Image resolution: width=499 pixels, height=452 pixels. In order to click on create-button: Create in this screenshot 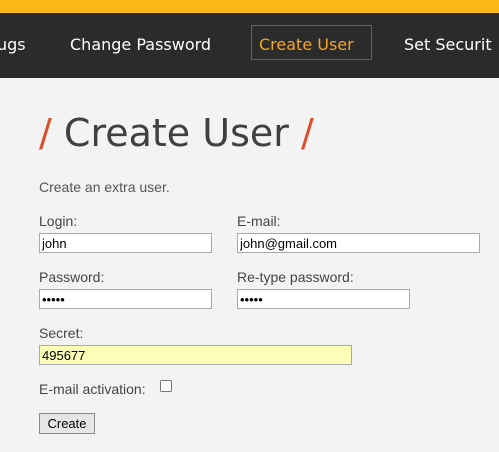, I will do `click(67, 423)`.